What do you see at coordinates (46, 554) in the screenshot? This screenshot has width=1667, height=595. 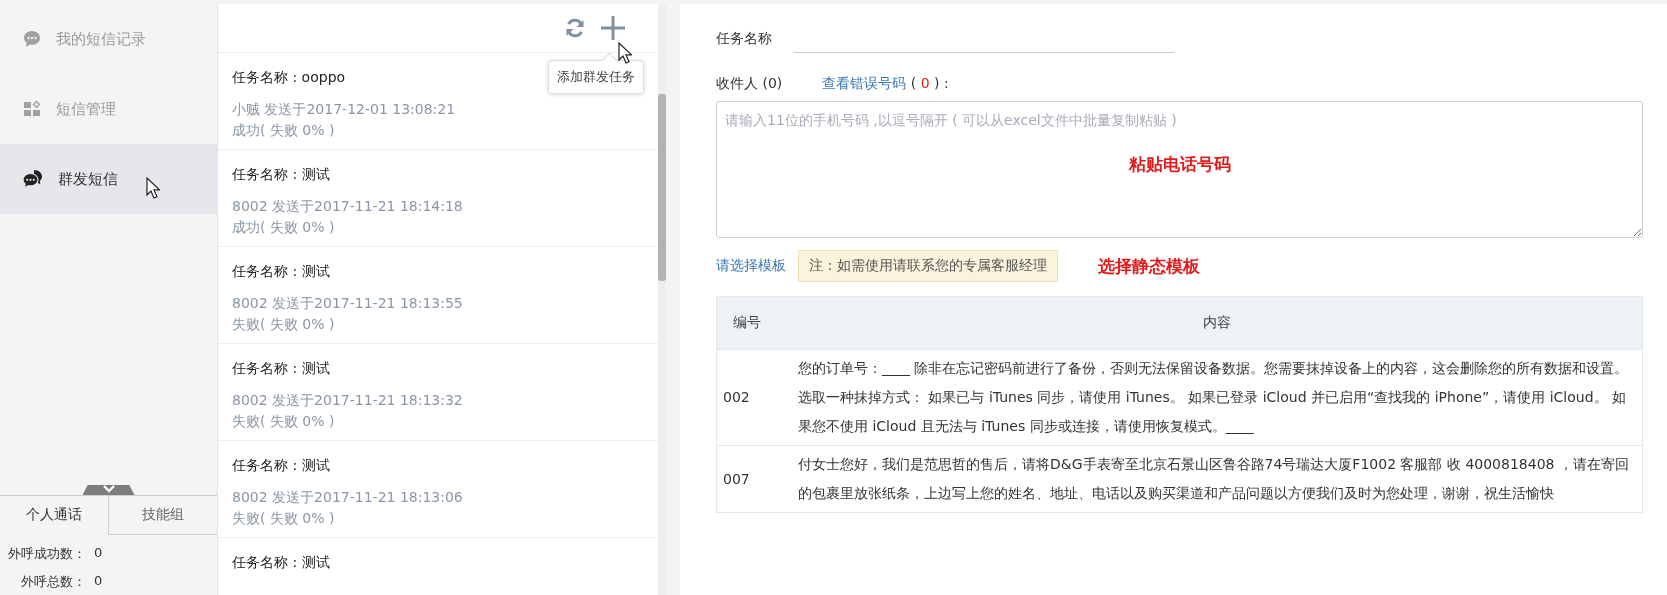 I see `stat-label: 外呼成功数：` at bounding box center [46, 554].